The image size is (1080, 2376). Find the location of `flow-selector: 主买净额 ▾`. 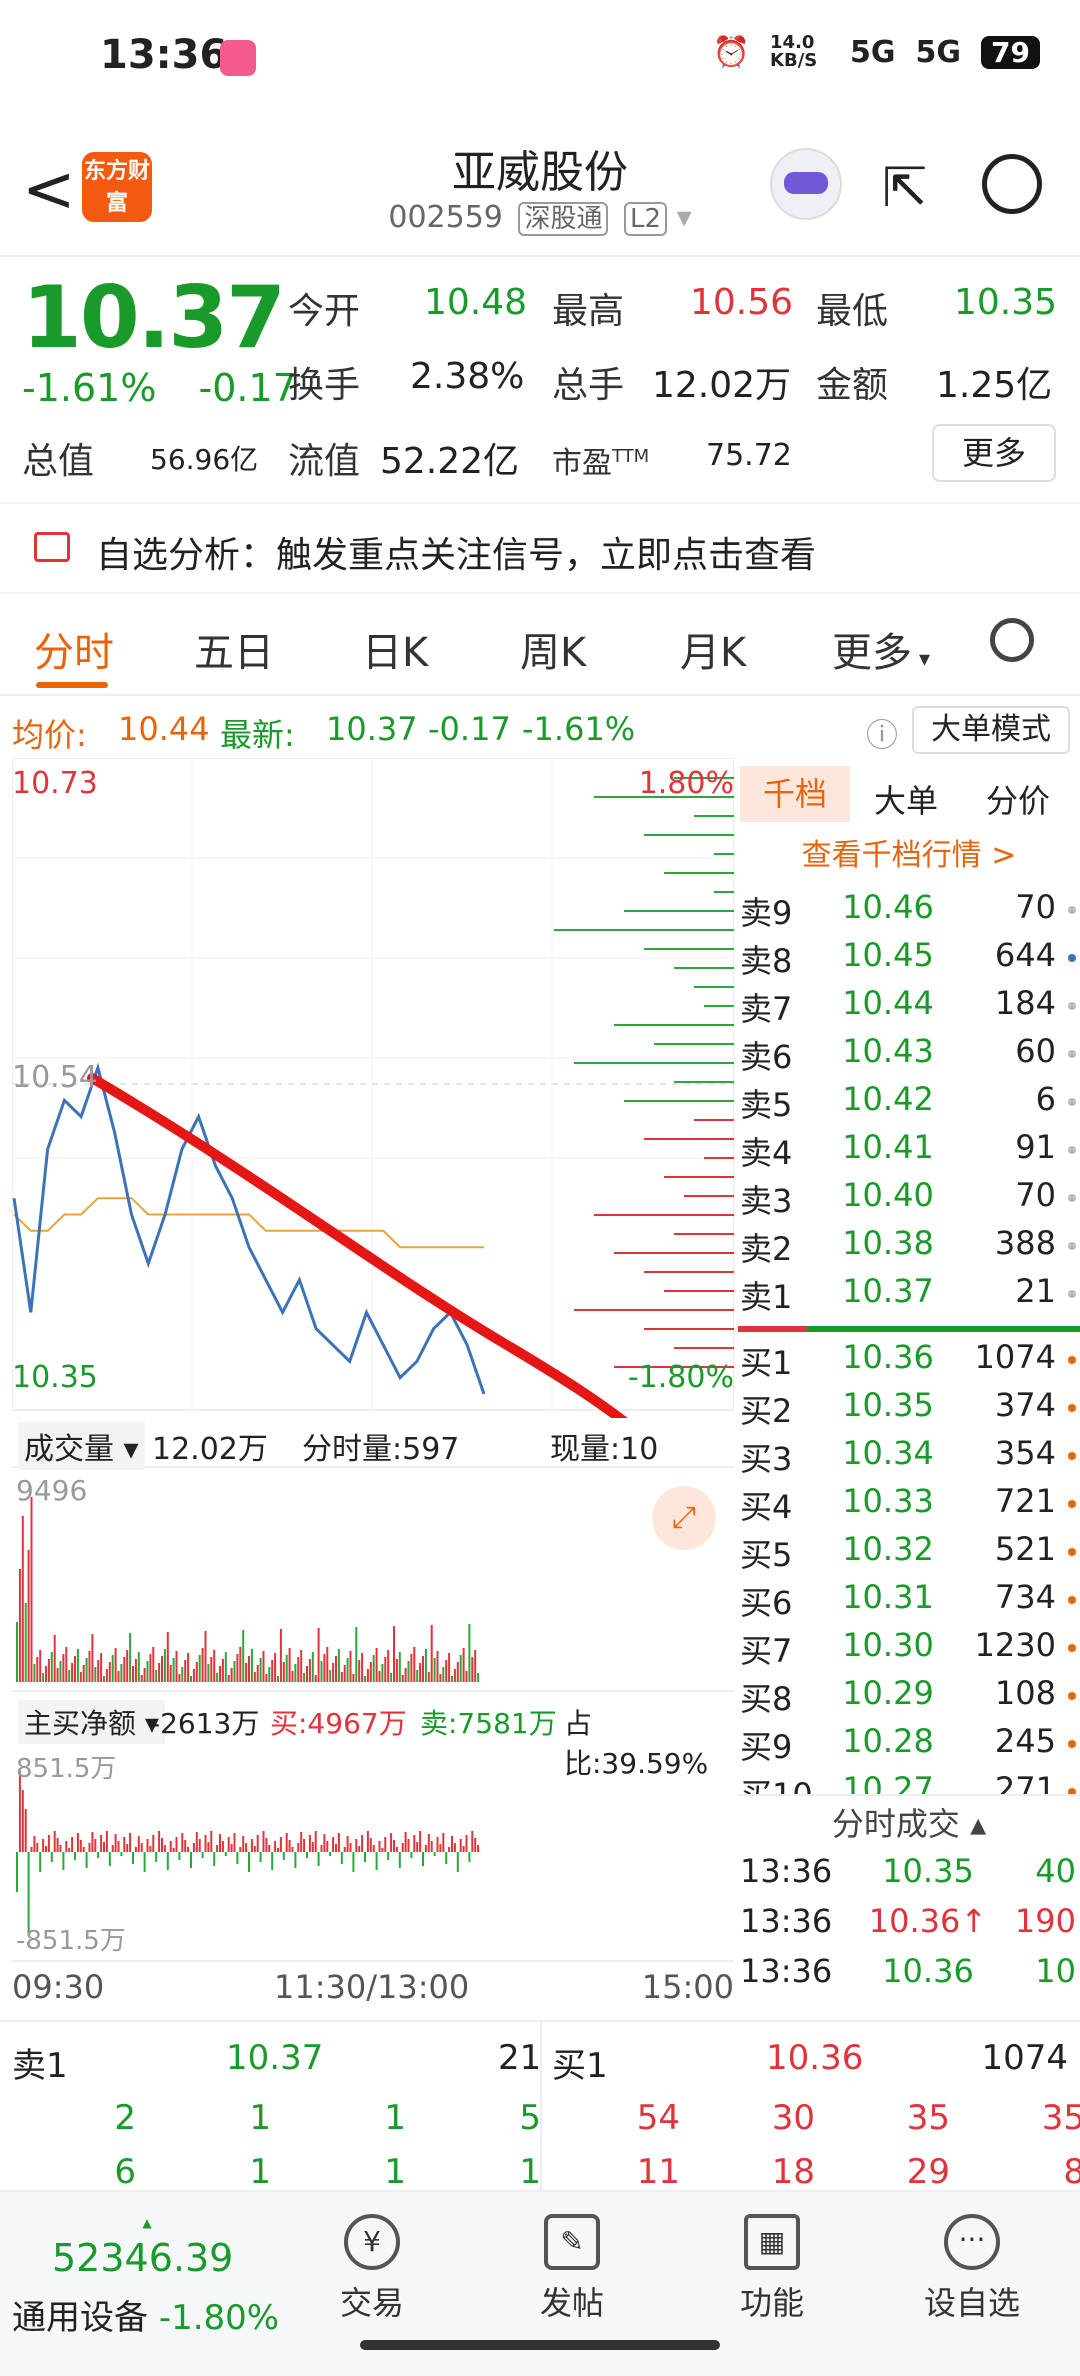

flow-selector: 主买净额 ▾ is located at coordinates (91, 1722).